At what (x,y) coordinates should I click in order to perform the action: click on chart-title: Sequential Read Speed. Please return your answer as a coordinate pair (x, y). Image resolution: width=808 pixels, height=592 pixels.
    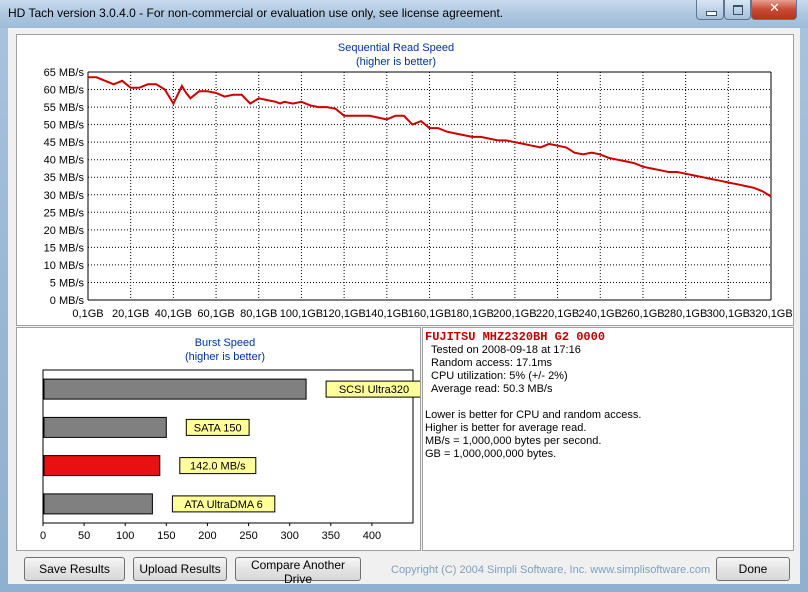
    Looking at the image, I should click on (396, 48).